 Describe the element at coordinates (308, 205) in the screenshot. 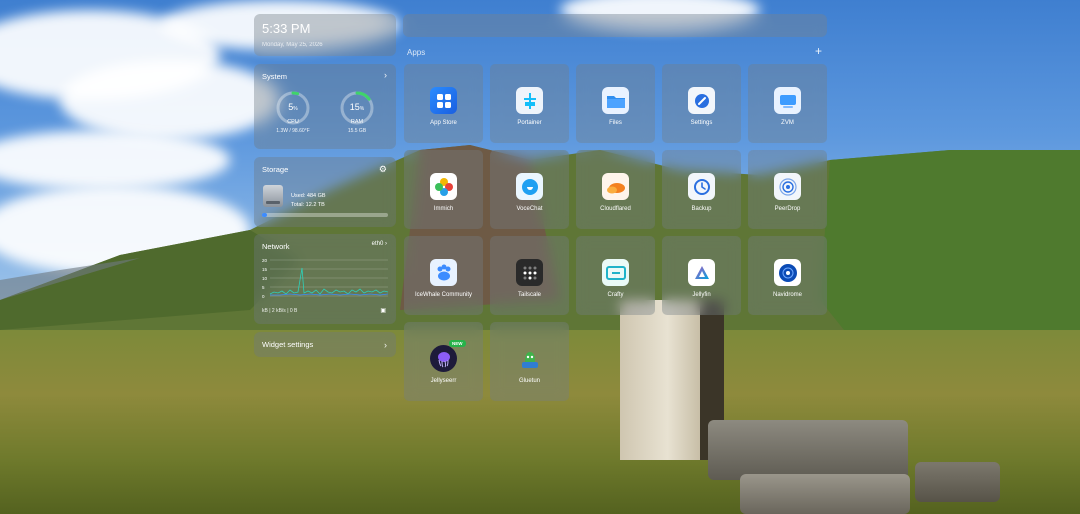

I see `storage-total: Total: 12.2 TB` at that location.